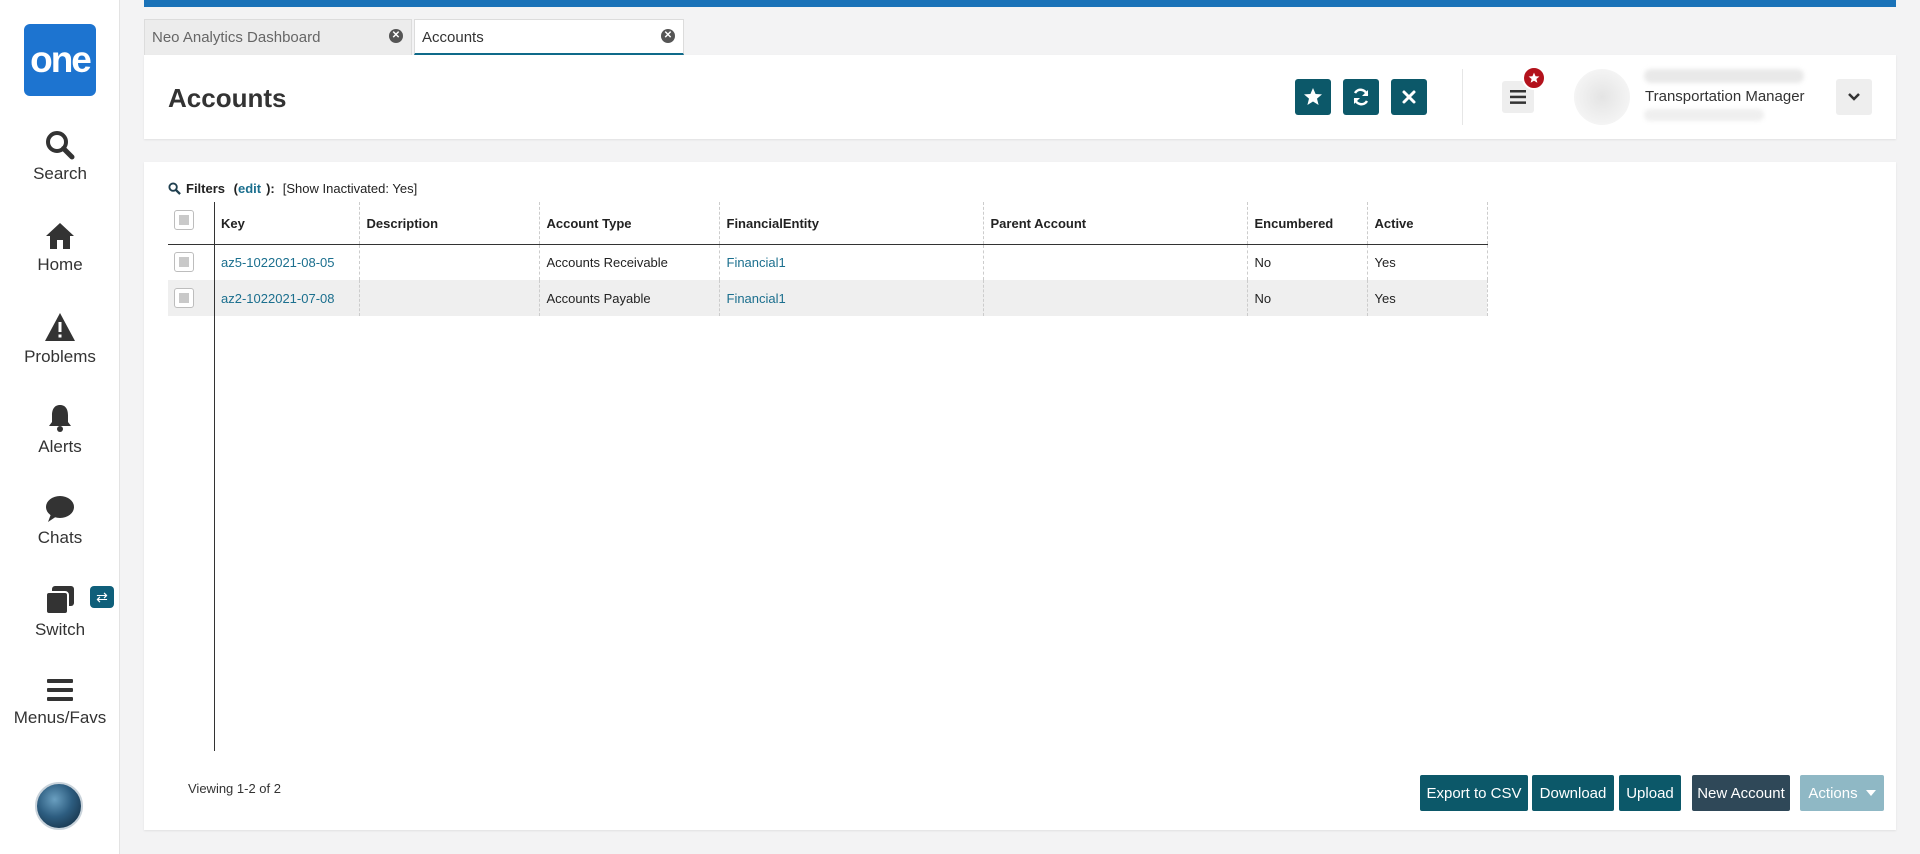 The width and height of the screenshot is (1920, 854). What do you see at coordinates (60, 264) in the screenshot?
I see `nav-home-label: Home` at bounding box center [60, 264].